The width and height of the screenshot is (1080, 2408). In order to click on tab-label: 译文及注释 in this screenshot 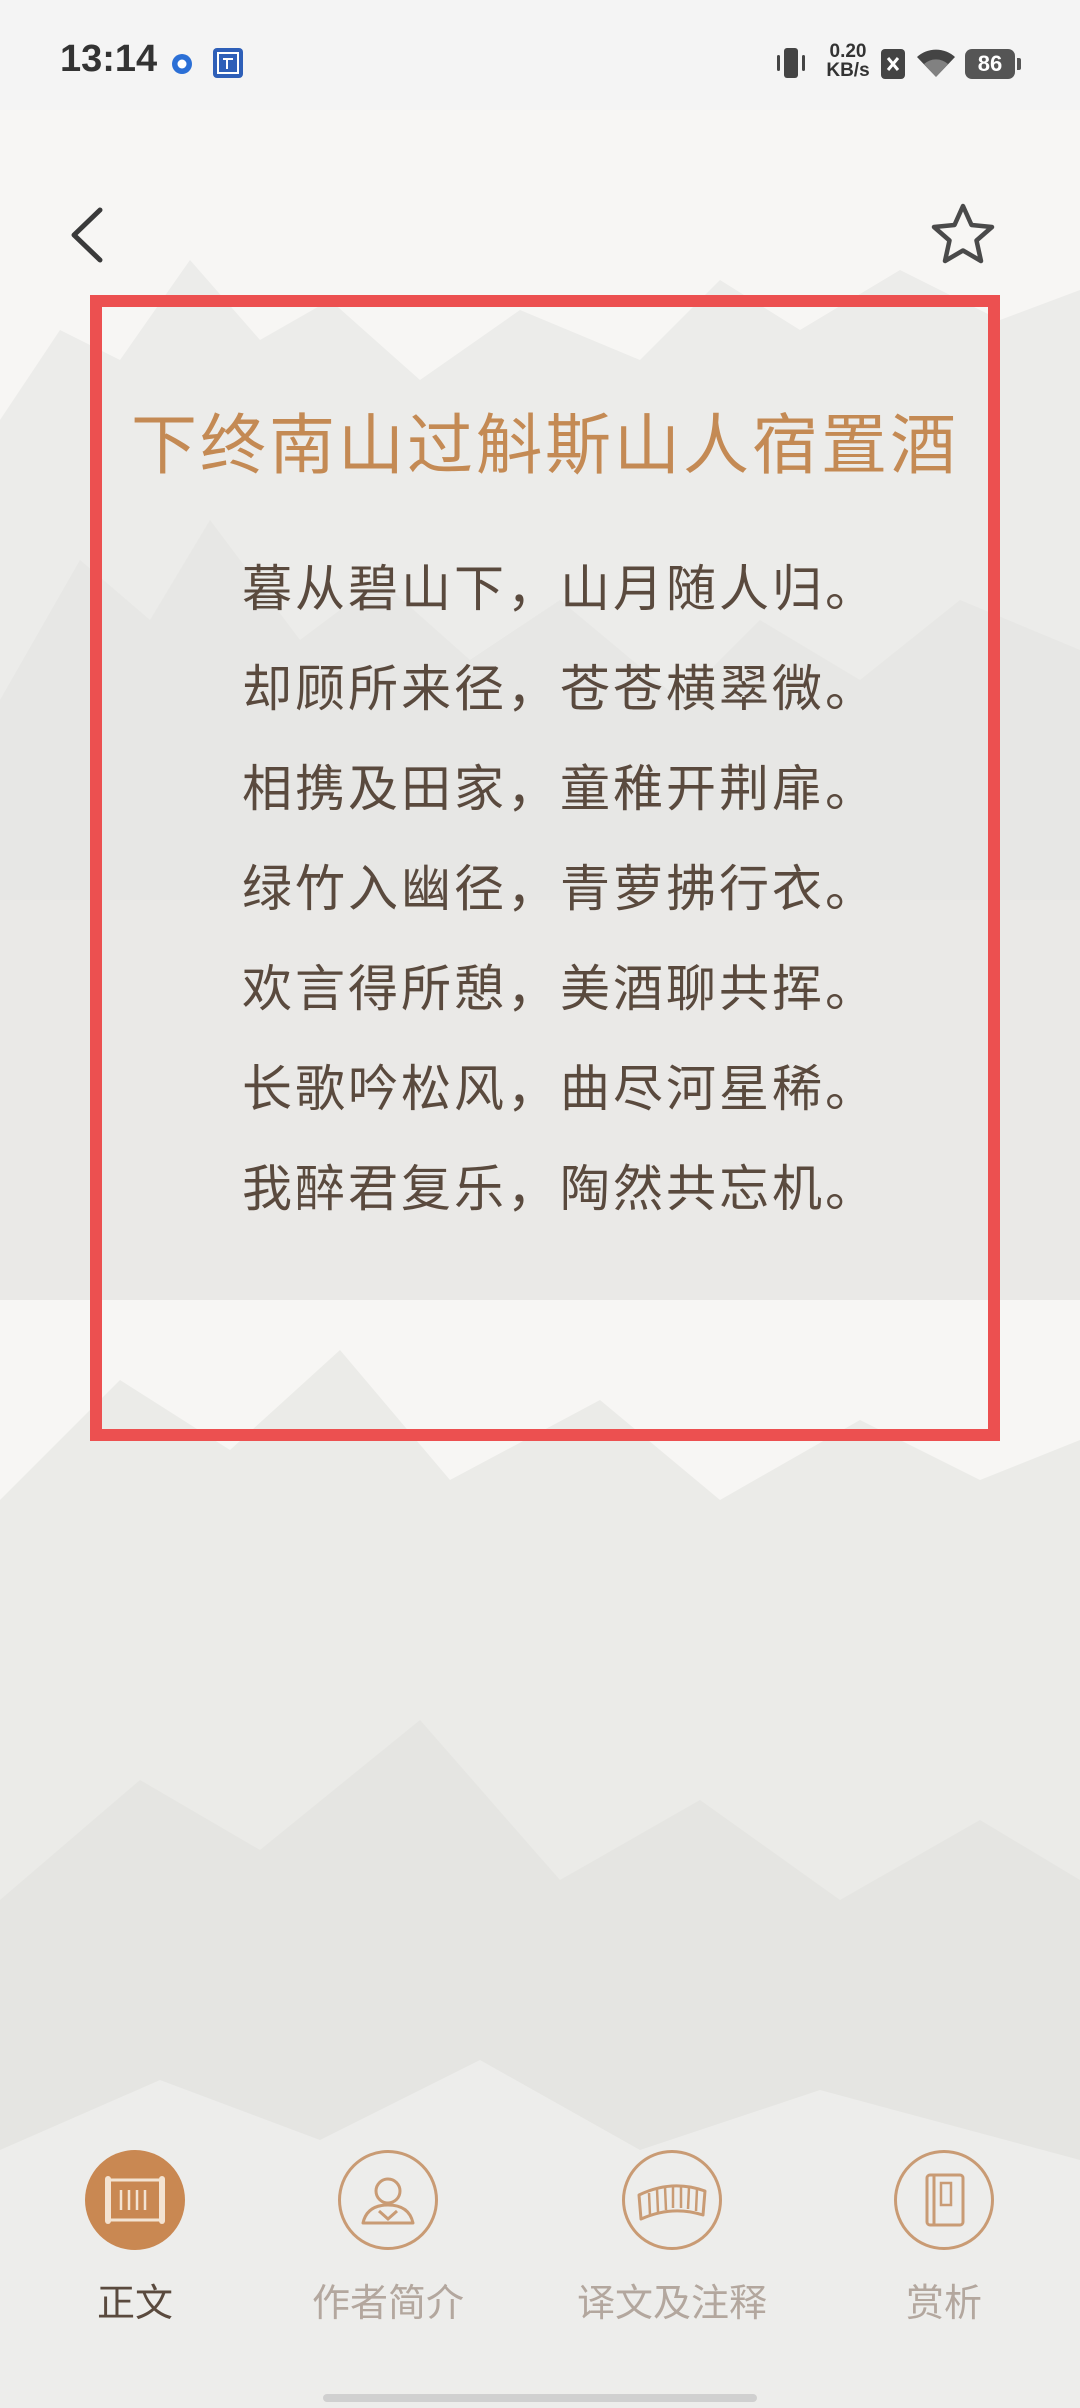, I will do `click(671, 2303)`.